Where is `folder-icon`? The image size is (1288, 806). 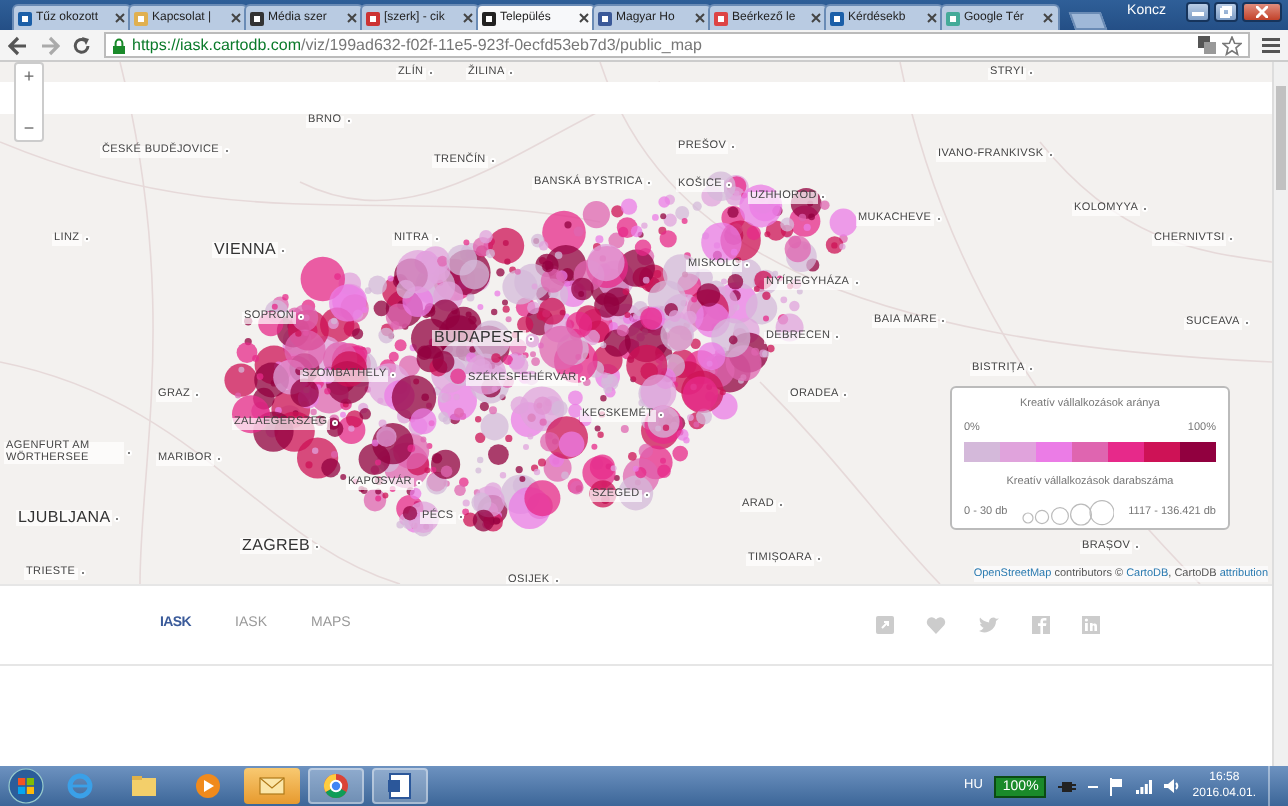 folder-icon is located at coordinates (144, 786).